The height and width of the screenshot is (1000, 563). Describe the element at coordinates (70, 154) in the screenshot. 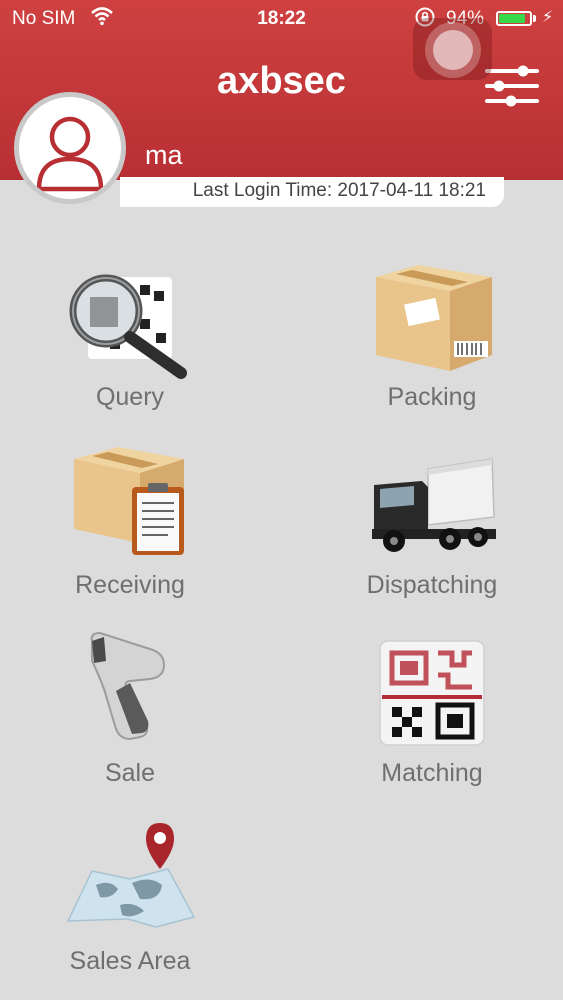

I see `user-avatar-icon` at that location.